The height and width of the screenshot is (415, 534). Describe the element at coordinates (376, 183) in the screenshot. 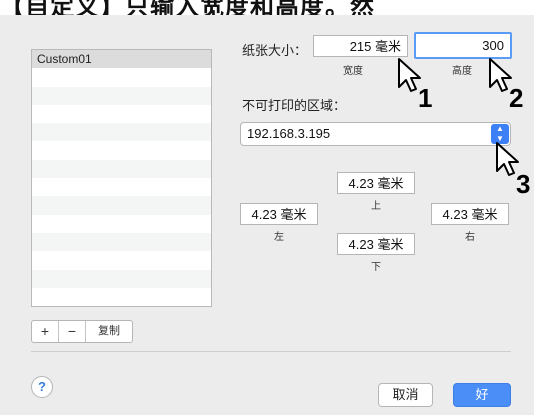

I see `top-margin-field: 4.23 毫米` at that location.